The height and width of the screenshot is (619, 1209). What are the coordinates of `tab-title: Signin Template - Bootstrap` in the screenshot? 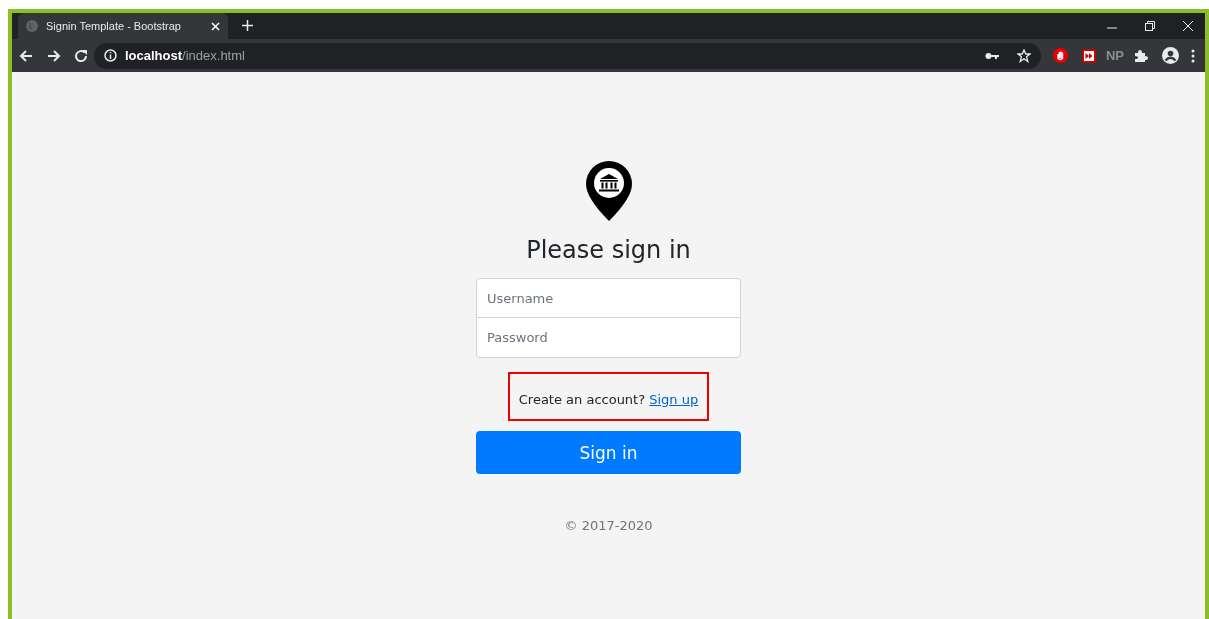 It's located at (114, 26).